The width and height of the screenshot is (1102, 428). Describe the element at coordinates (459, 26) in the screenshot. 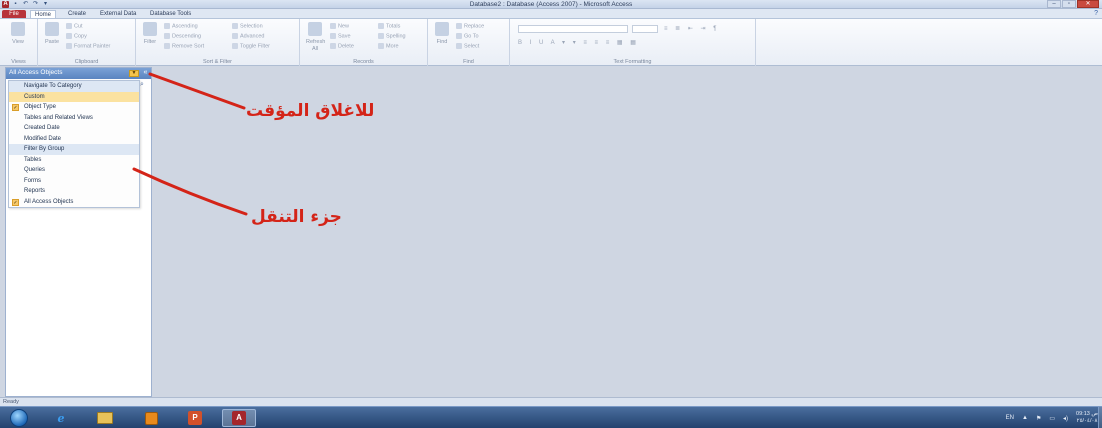

I see `replace-icon` at that location.